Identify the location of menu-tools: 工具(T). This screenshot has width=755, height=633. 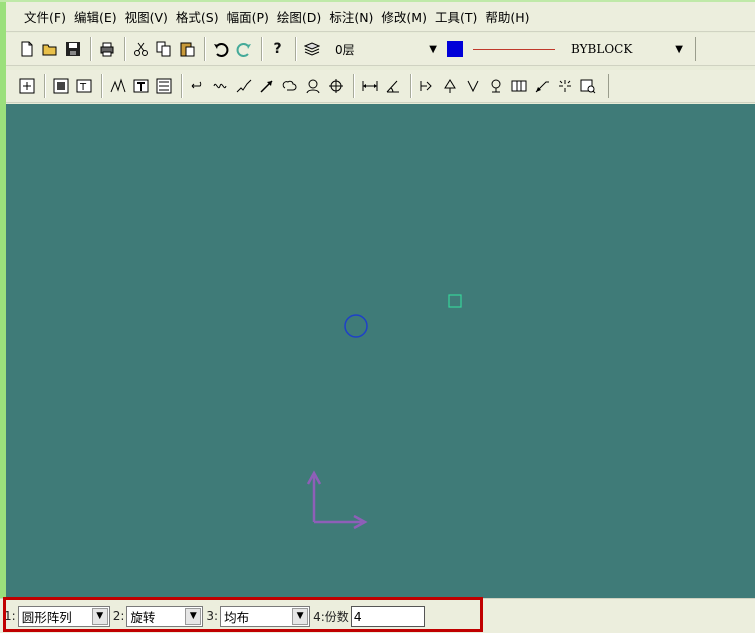
(456, 16).